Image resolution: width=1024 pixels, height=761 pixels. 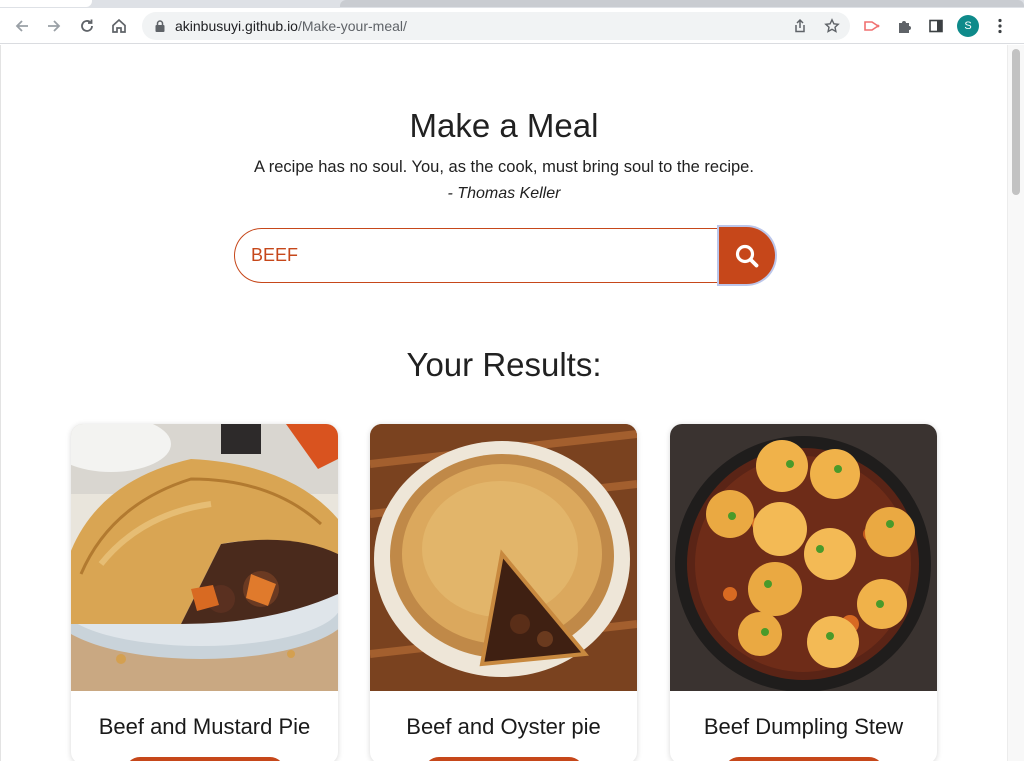 I want to click on search-icon, so click(x=747, y=255).